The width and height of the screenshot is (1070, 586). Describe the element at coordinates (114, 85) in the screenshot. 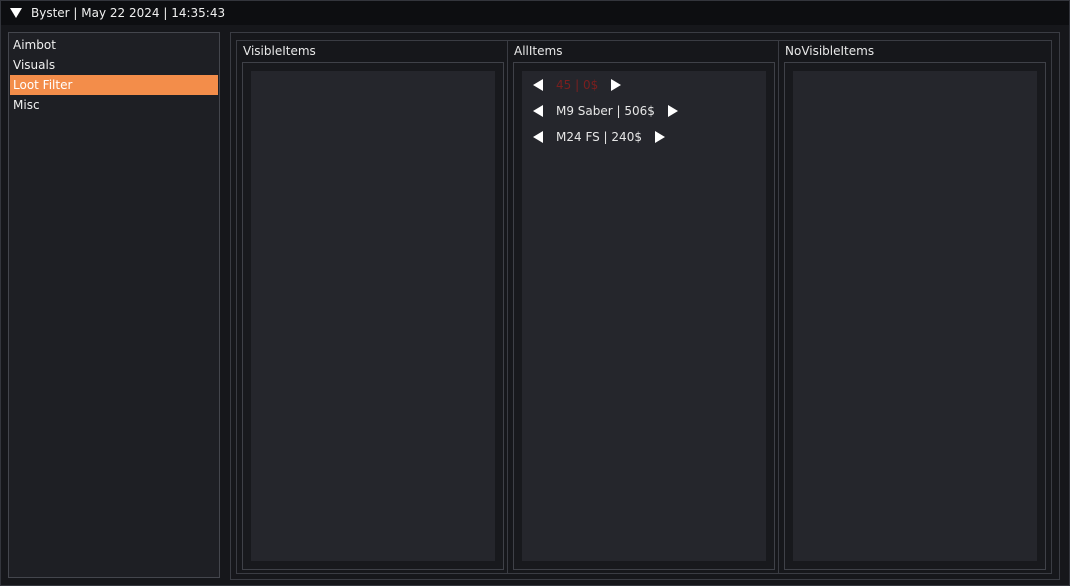

I see `sidebar-item-loot-filter: Loot Filter` at that location.